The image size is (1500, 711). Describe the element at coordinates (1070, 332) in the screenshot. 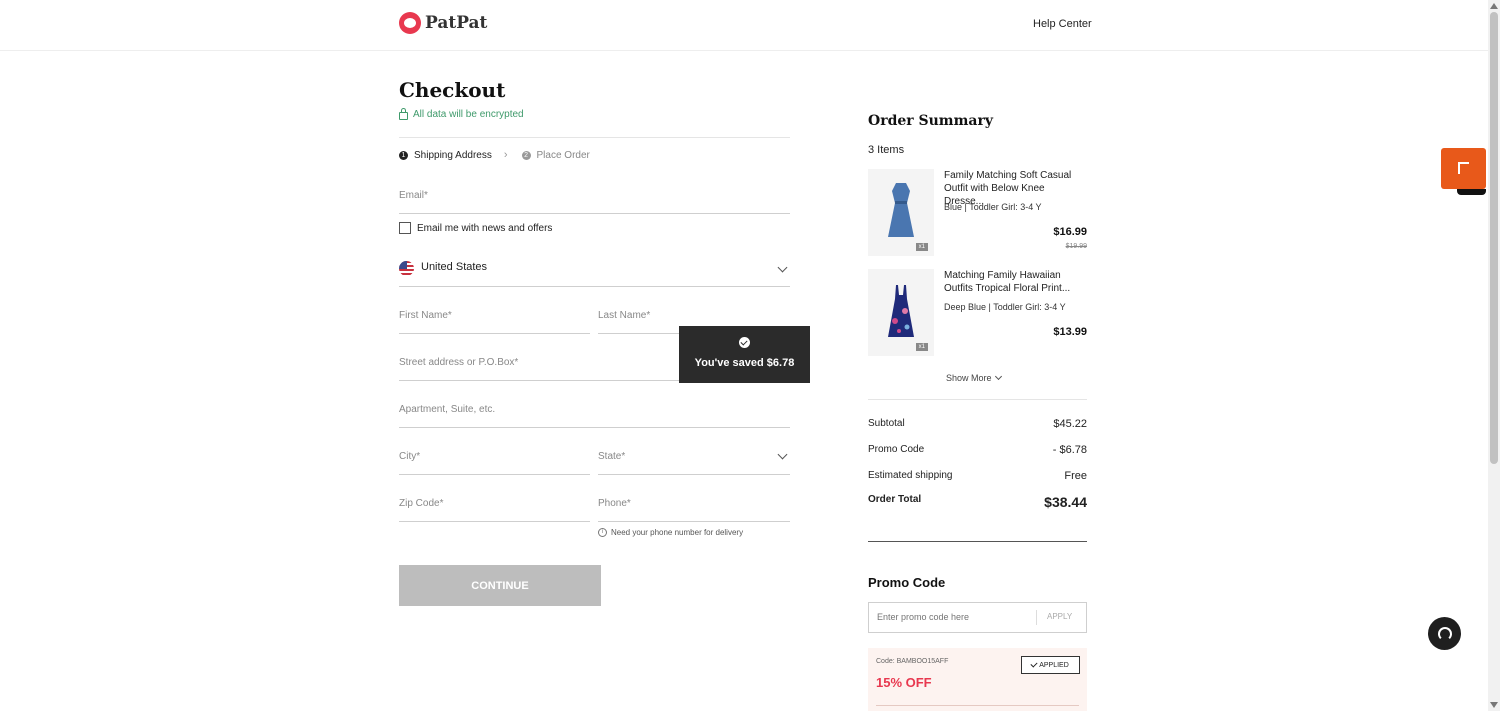

I see `product-price: $13.99` at that location.